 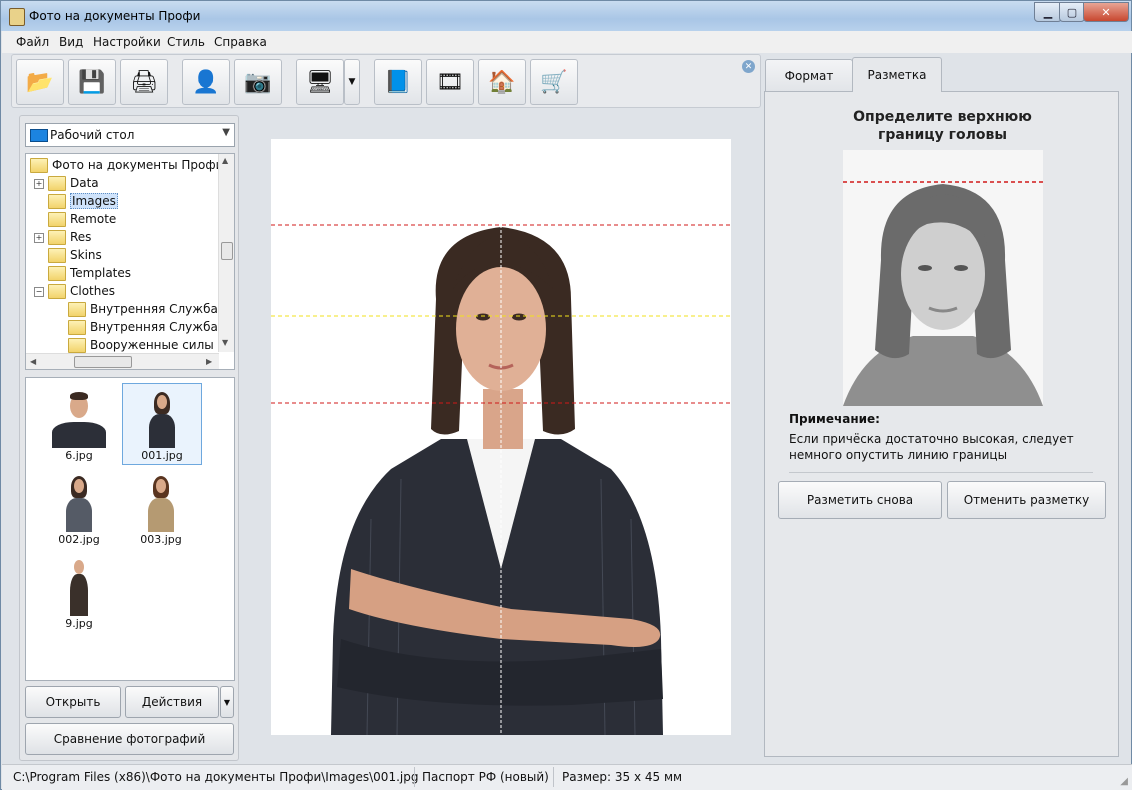 What do you see at coordinates (92, 291) in the screenshot?
I see `tree-item-label: Clothes` at bounding box center [92, 291].